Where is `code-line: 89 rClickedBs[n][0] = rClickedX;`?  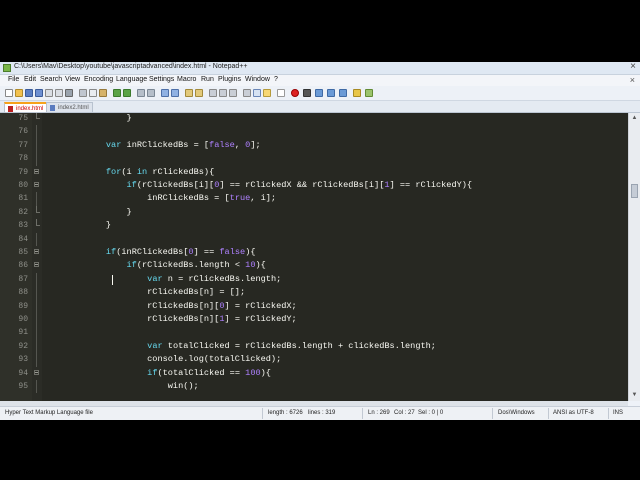 code-line: 89 rClickedBs[n][0] = rClickedX; is located at coordinates (314, 306).